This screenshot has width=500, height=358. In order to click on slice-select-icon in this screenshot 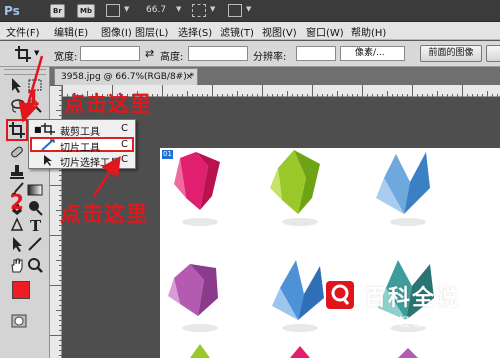, I will do `click(48, 160)`.